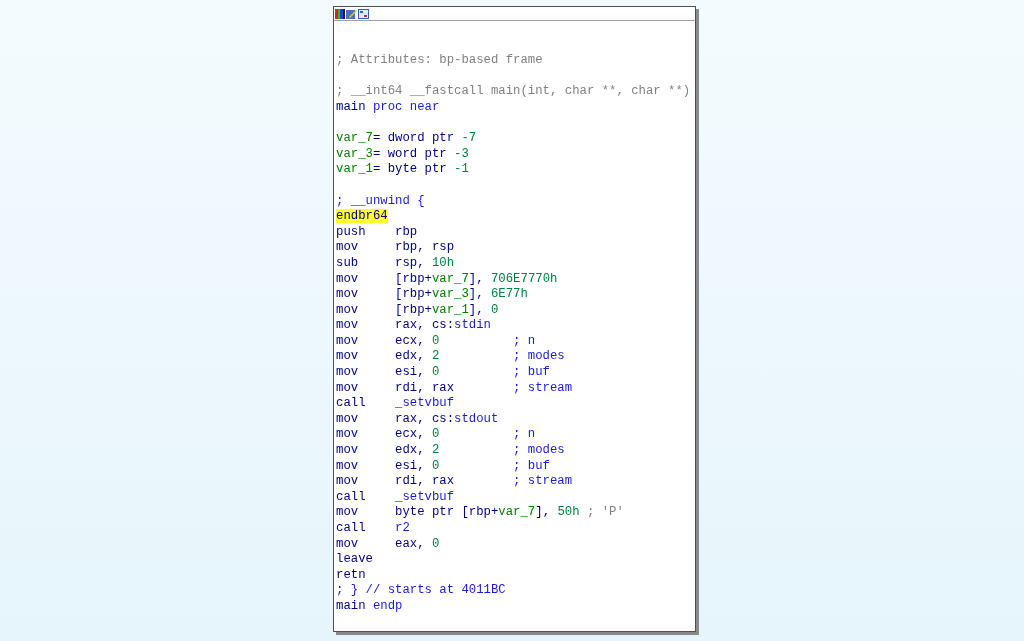  What do you see at coordinates (340, 13) in the screenshot?
I see `color-palette-icon` at bounding box center [340, 13].